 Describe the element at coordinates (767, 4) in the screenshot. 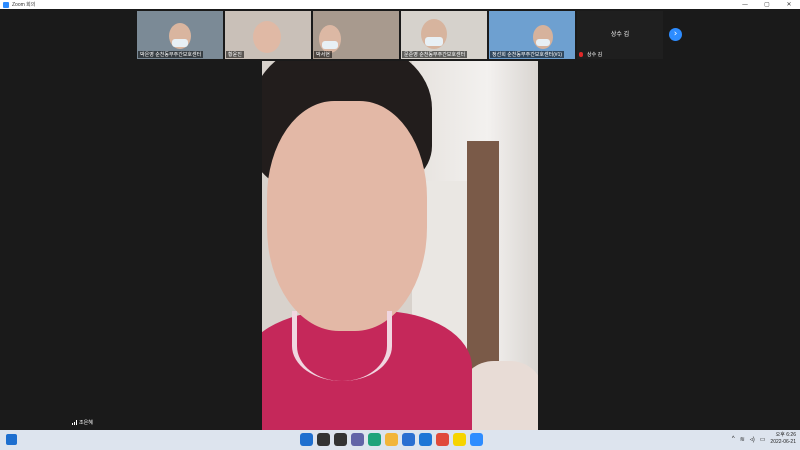

I see `maximize-button: ▢` at that location.